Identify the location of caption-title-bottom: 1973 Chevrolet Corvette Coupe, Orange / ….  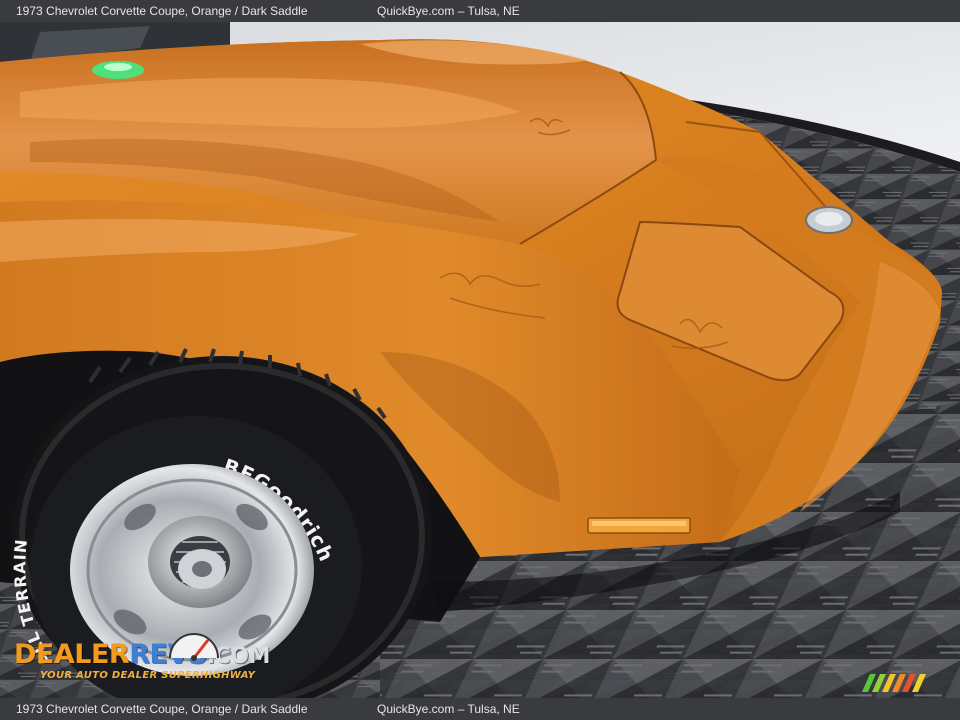
(162, 709).